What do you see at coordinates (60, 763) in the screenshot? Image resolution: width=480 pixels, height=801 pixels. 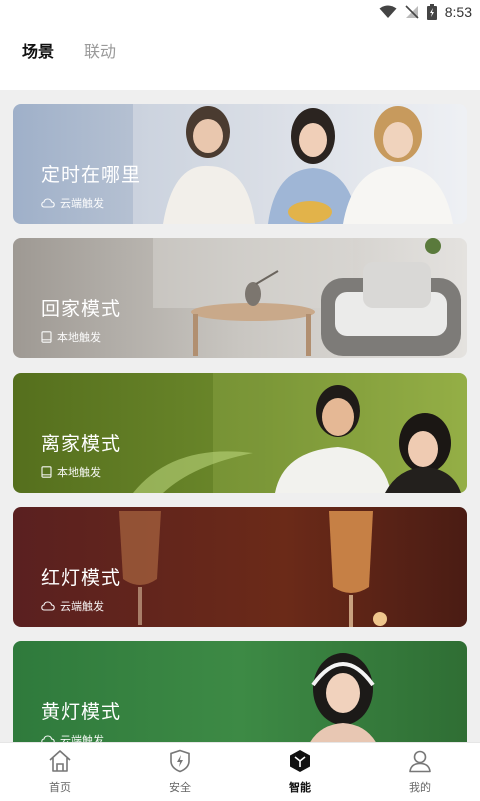 I see `home-icon` at bounding box center [60, 763].